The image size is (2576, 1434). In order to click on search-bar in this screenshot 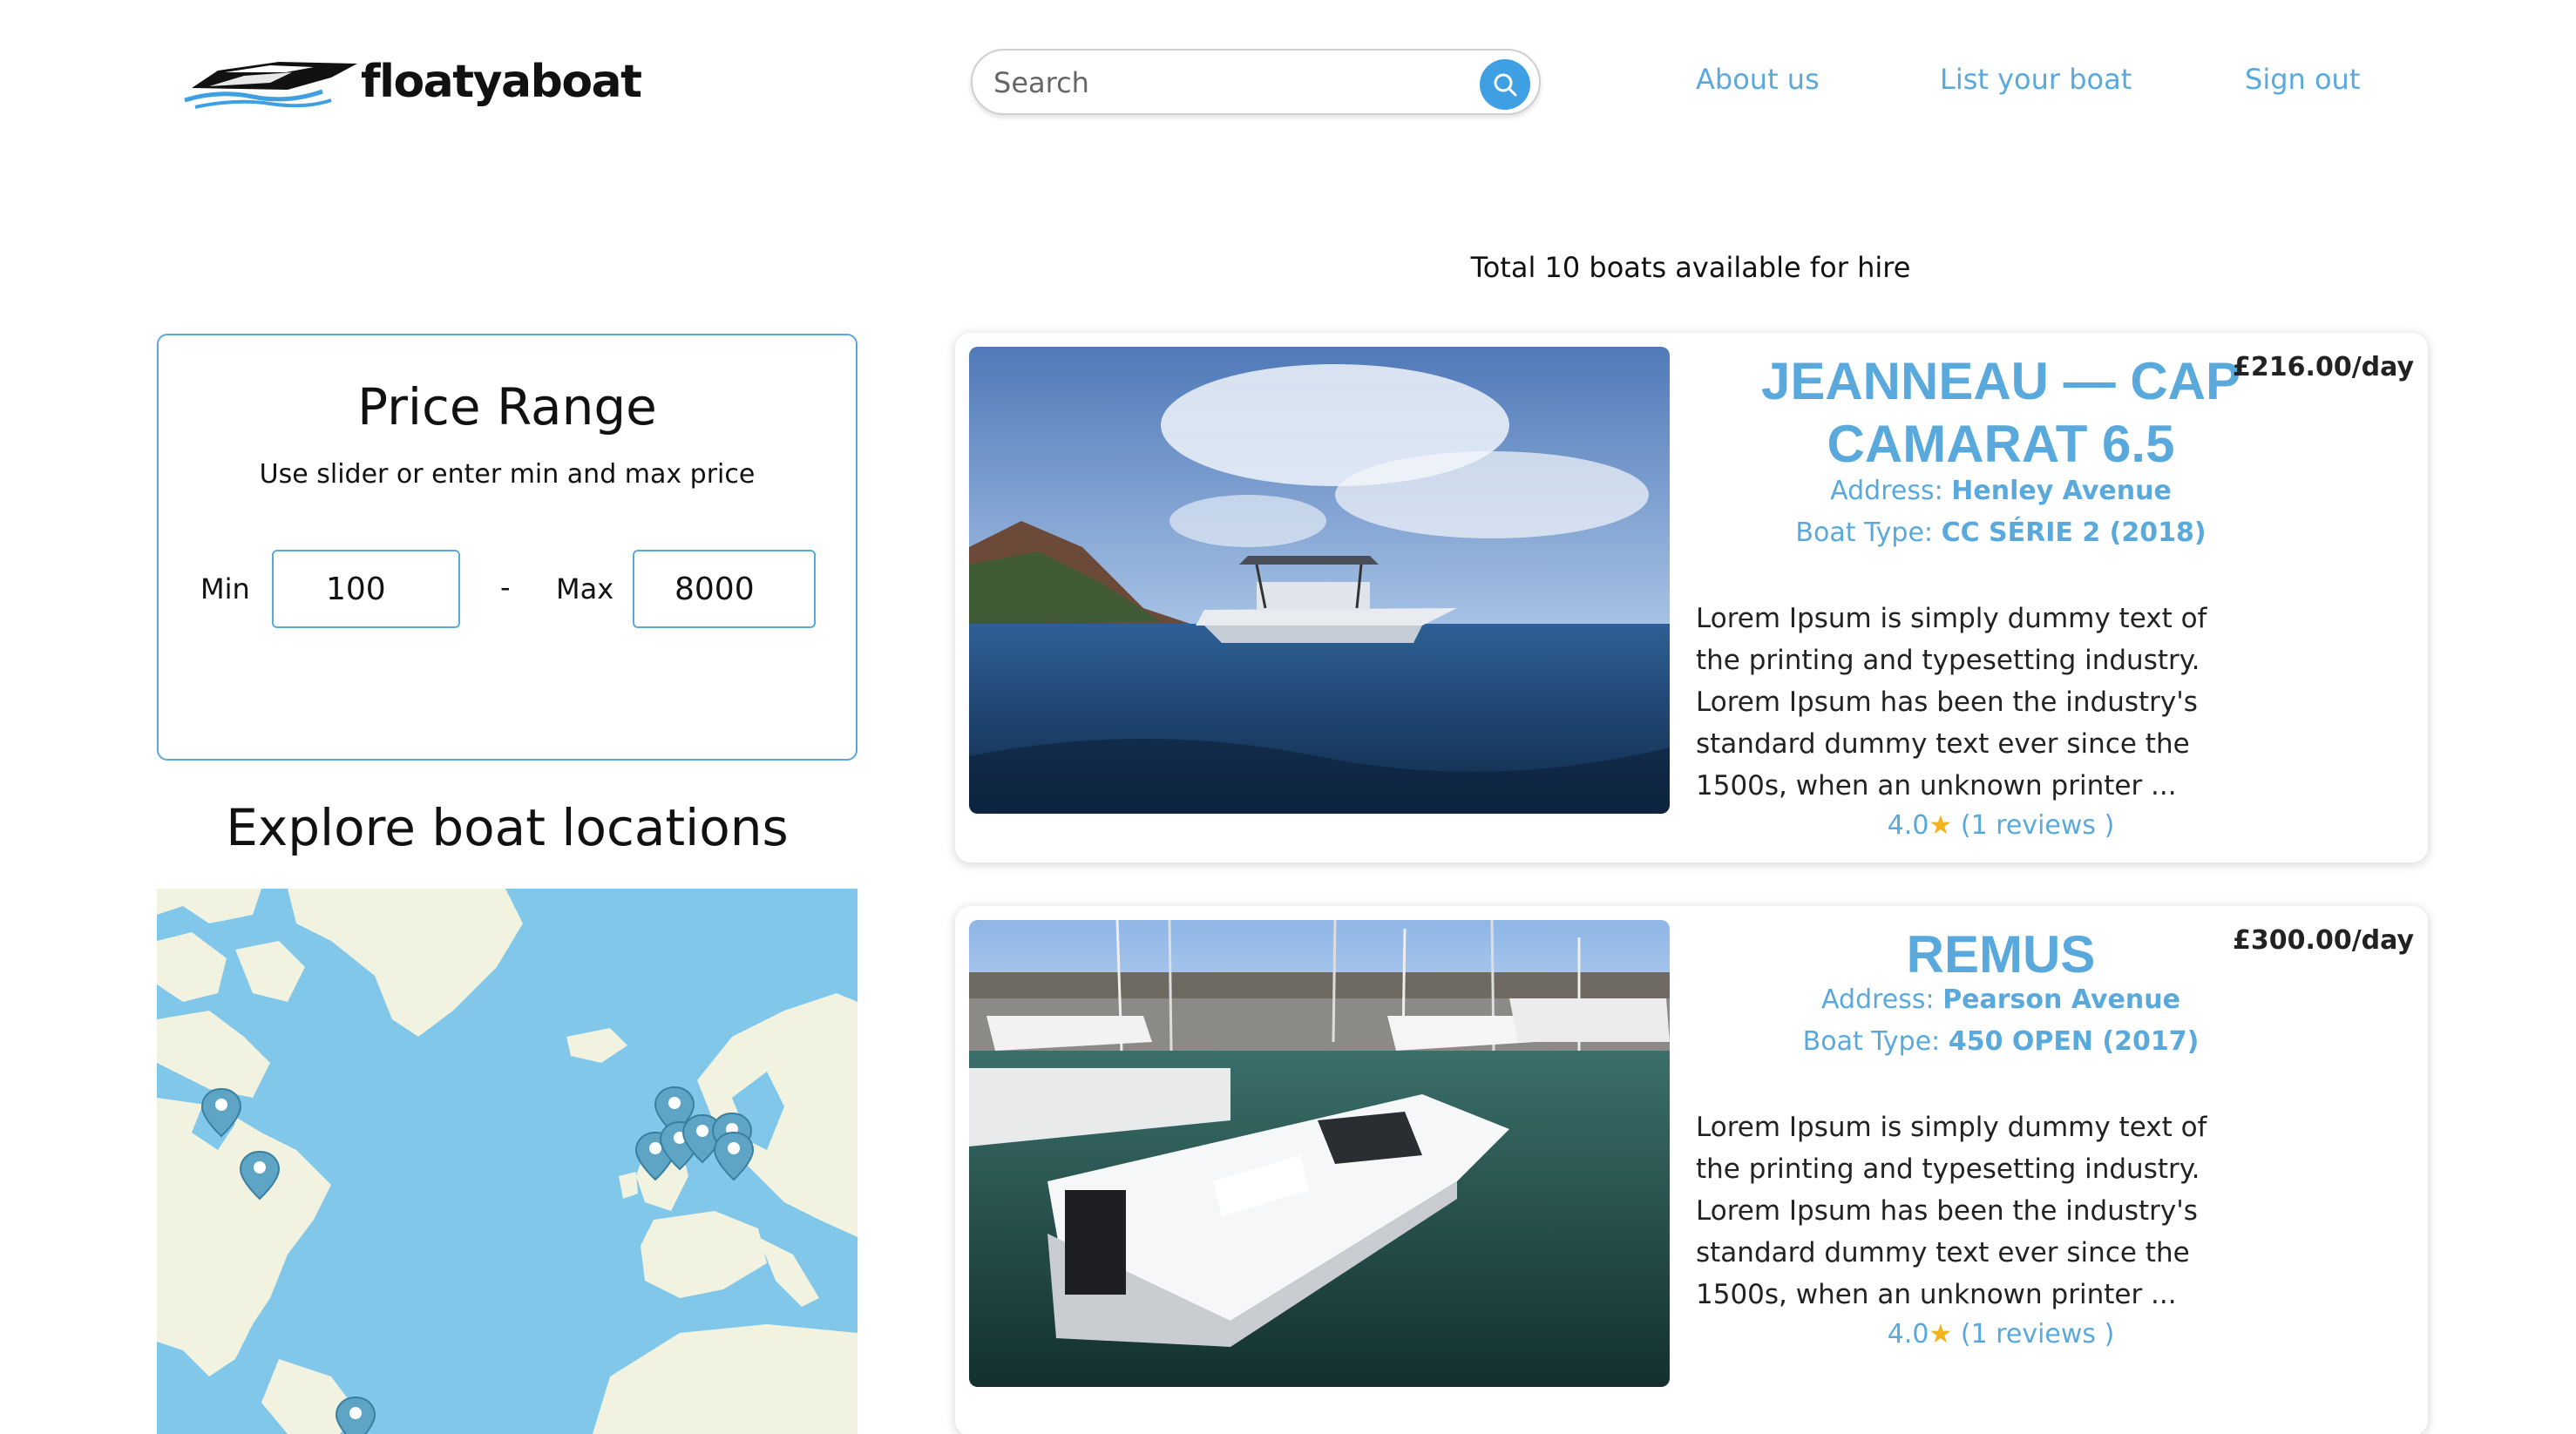, I will do `click(1256, 82)`.